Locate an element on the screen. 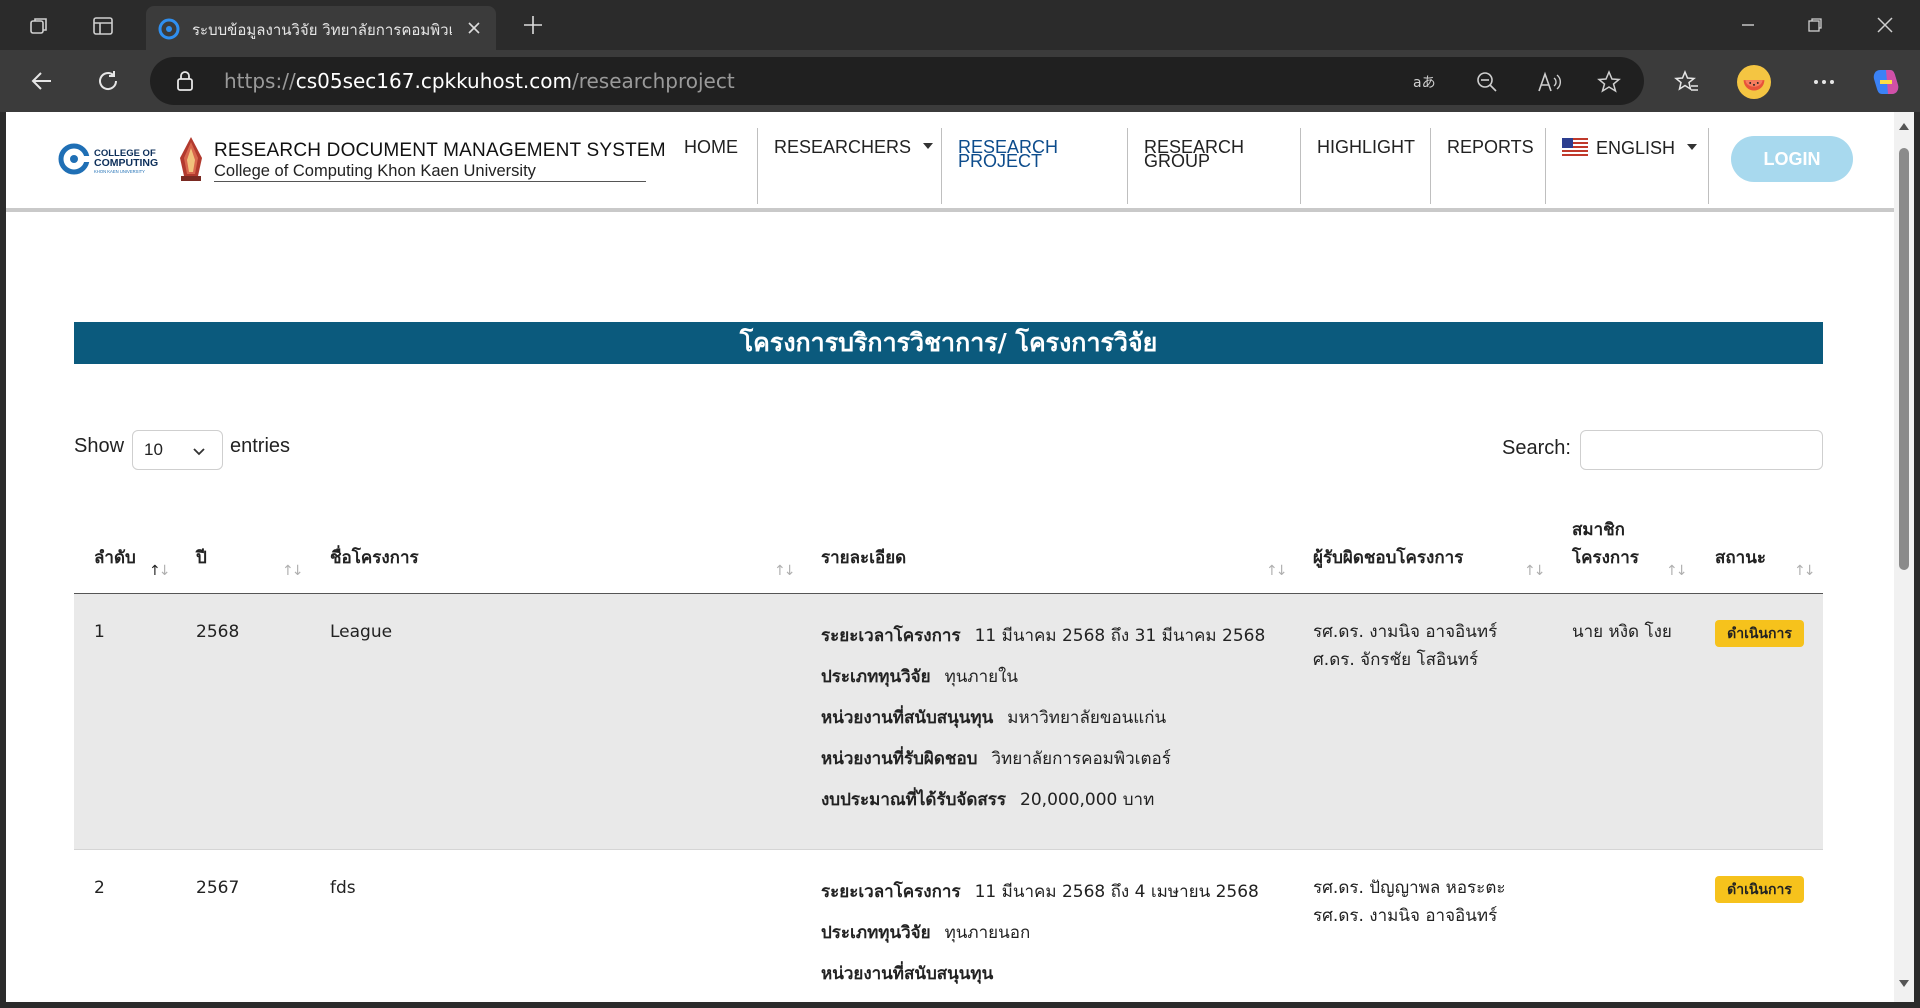  brand-title: RESEARCH DOCUMENT MANAGEMENT SYSTEM is located at coordinates (440, 151).